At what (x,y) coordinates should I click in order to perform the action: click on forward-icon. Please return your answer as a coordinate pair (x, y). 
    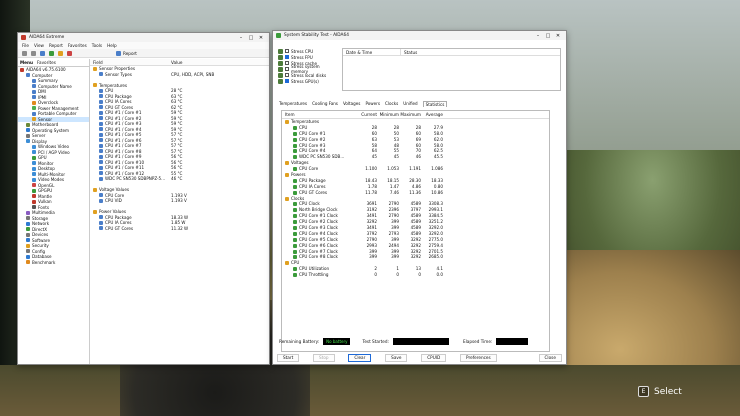
    Looking at the image, I should click on (33, 53).